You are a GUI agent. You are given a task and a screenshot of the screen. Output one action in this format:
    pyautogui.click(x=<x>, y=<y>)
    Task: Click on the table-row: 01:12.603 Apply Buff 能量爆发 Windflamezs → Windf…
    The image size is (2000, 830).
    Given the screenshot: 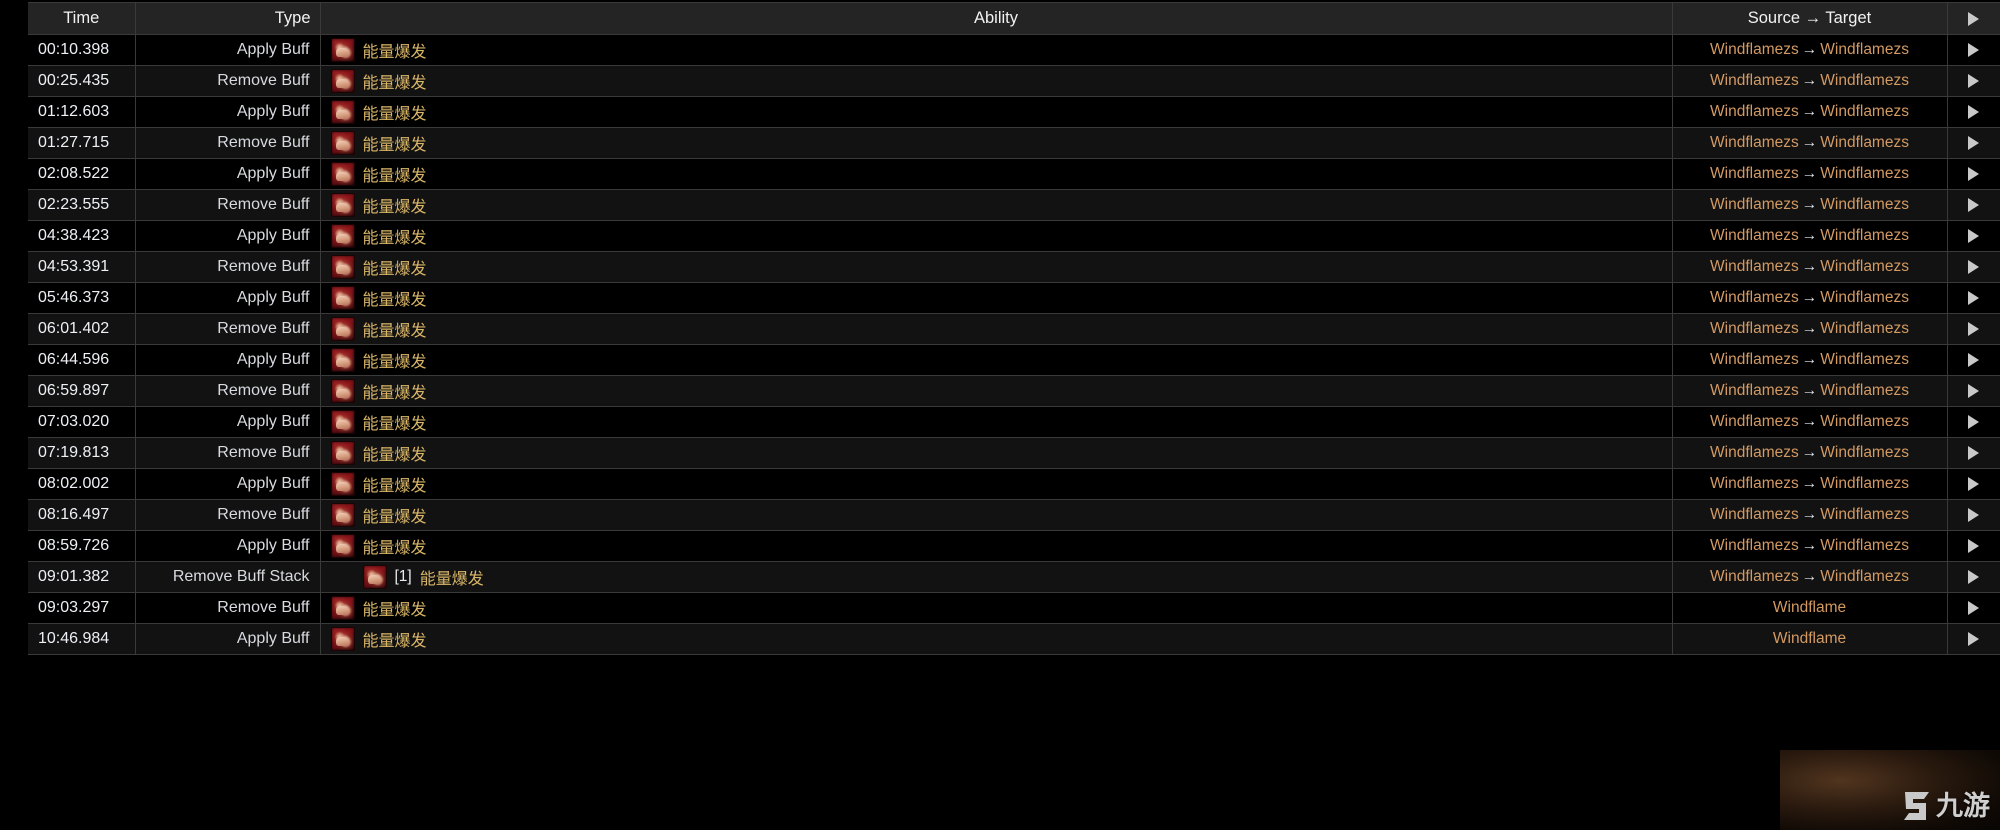 What is the action you would take?
    pyautogui.click(x=1014, y=112)
    